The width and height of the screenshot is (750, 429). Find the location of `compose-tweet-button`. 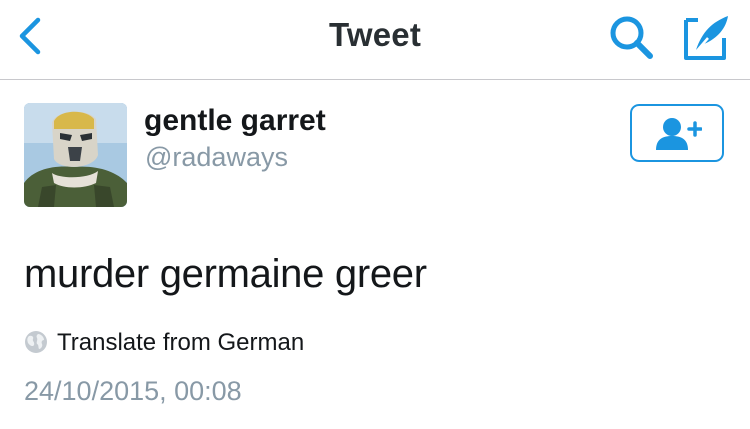

compose-tweet-button is located at coordinates (707, 37).